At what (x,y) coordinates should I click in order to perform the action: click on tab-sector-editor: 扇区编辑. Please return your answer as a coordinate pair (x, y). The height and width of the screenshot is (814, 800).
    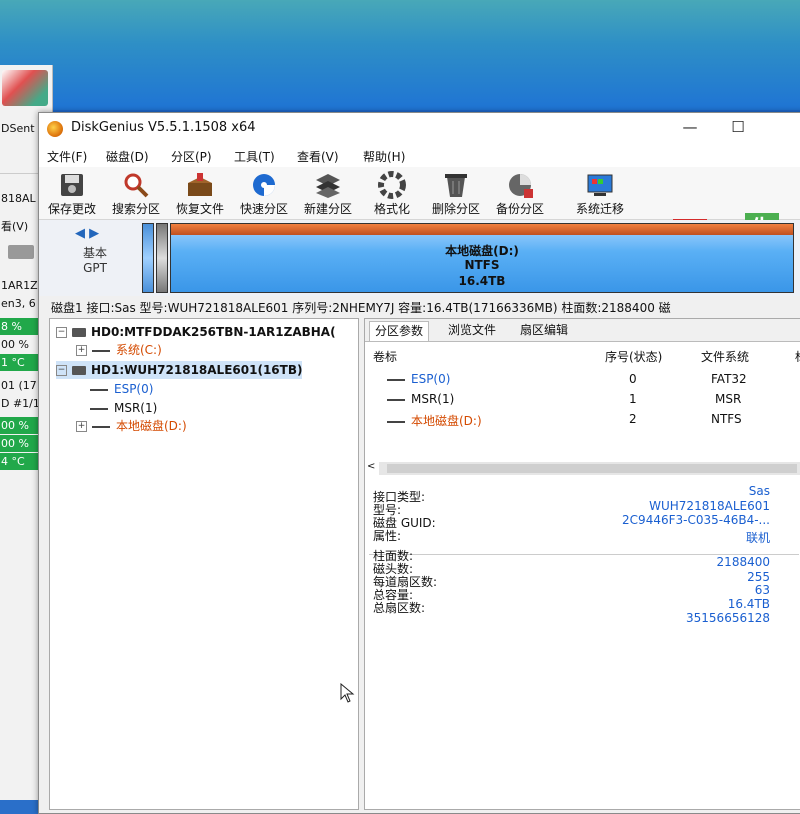
    Looking at the image, I should click on (544, 330).